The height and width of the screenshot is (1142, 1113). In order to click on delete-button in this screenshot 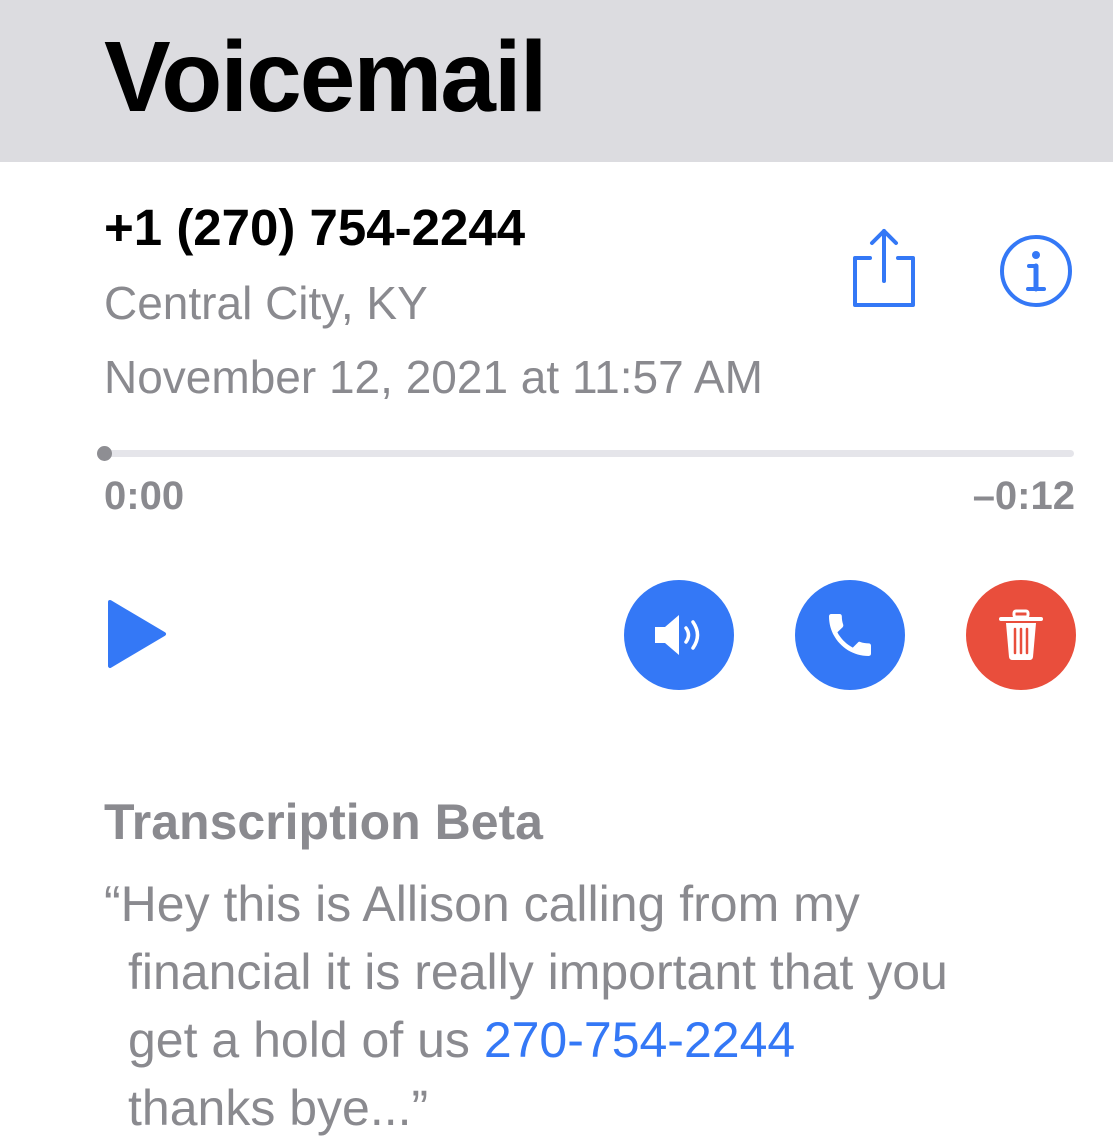, I will do `click(1021, 635)`.